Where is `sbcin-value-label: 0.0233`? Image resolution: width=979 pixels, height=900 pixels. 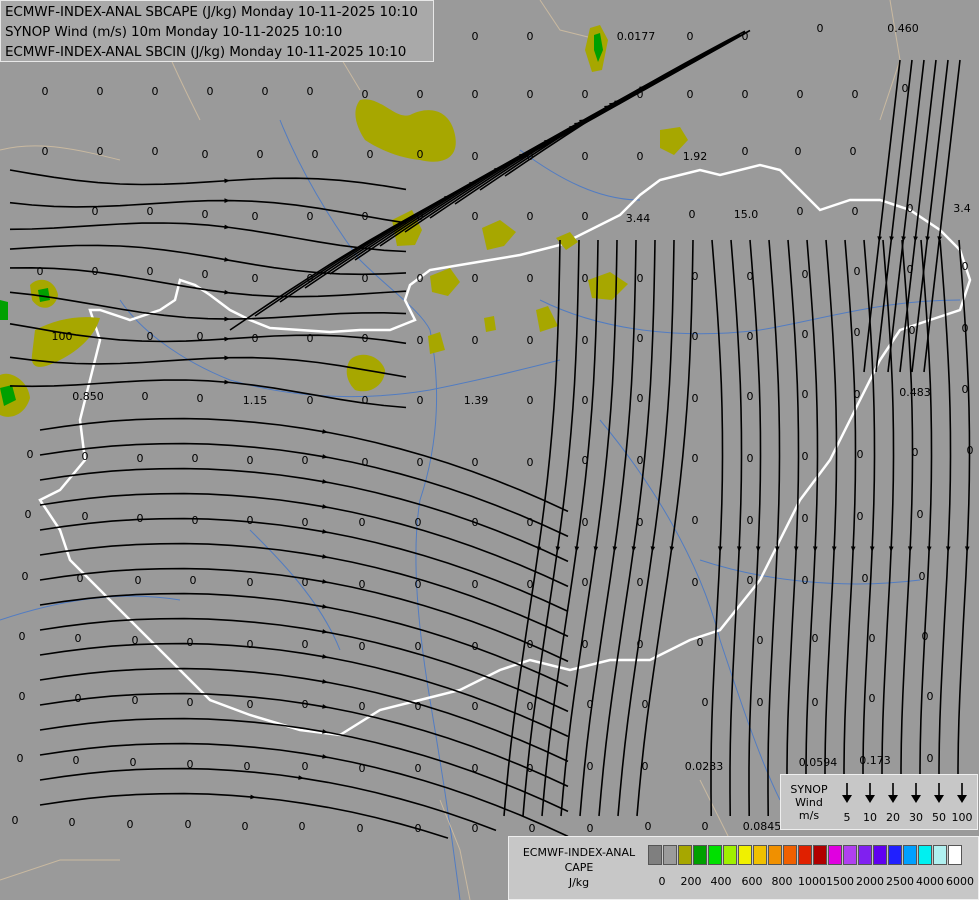
sbcin-value-label: 0.0233 is located at coordinates (704, 766).